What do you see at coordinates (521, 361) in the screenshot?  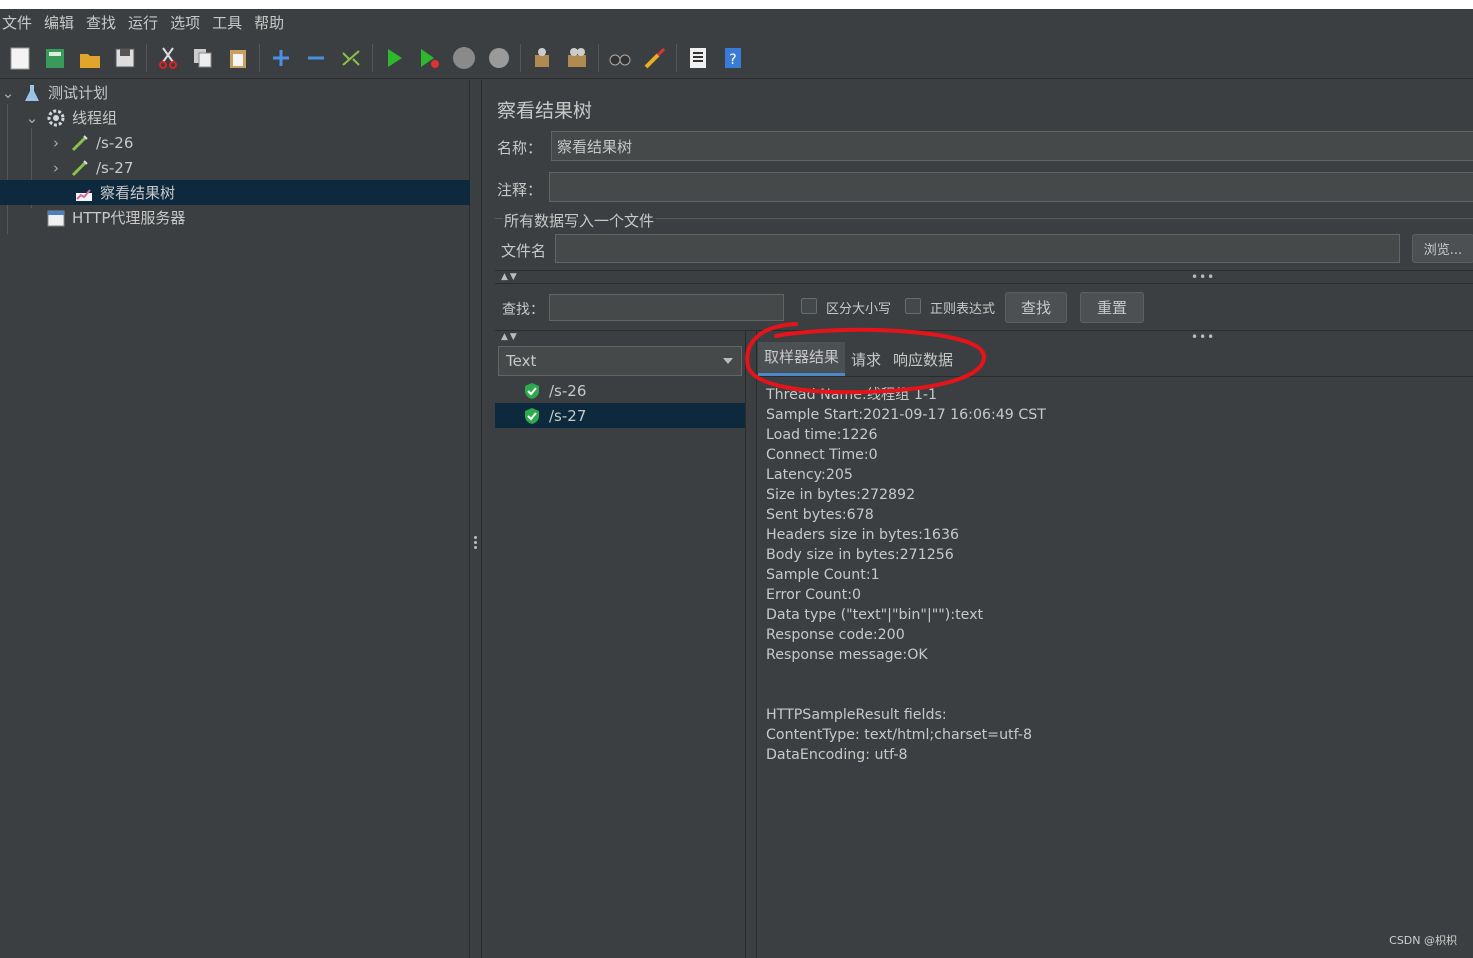 I see `renderer-selected: Text` at bounding box center [521, 361].